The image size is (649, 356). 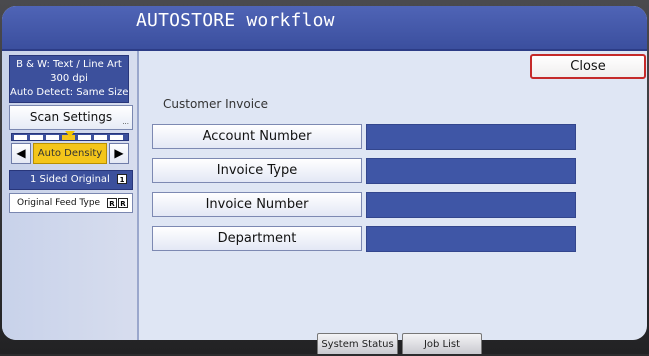 I want to click on arrow-left-icon: ◀, so click(x=21, y=153).